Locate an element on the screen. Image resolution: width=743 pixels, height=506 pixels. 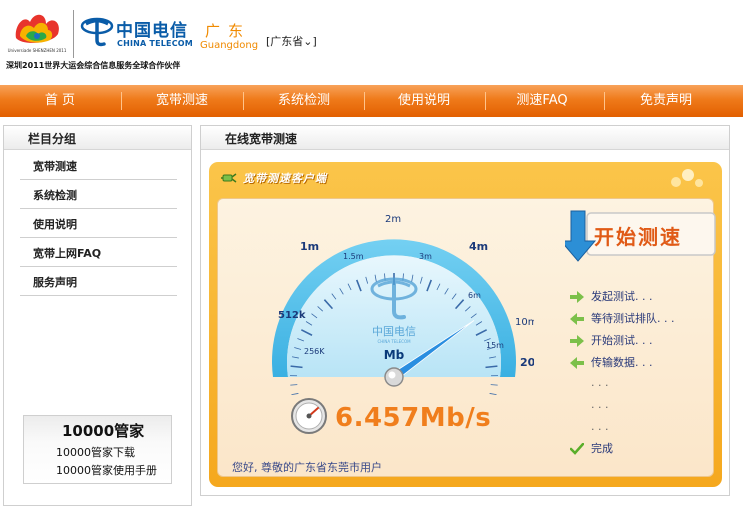
widget-title: 宽带测速客户端 is located at coordinates (285, 178).